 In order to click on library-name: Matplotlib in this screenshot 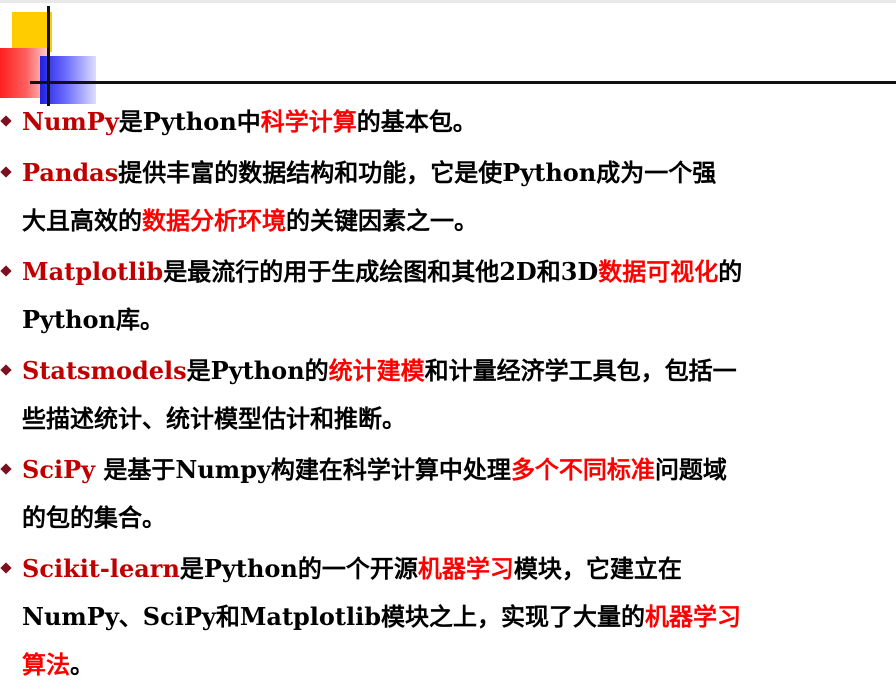, I will do `click(93, 271)`.